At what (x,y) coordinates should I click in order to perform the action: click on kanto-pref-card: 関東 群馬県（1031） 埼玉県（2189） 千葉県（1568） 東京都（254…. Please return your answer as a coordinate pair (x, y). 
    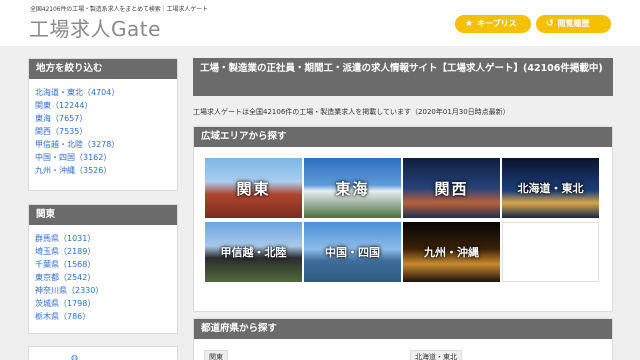
    Looking at the image, I should click on (103, 269).